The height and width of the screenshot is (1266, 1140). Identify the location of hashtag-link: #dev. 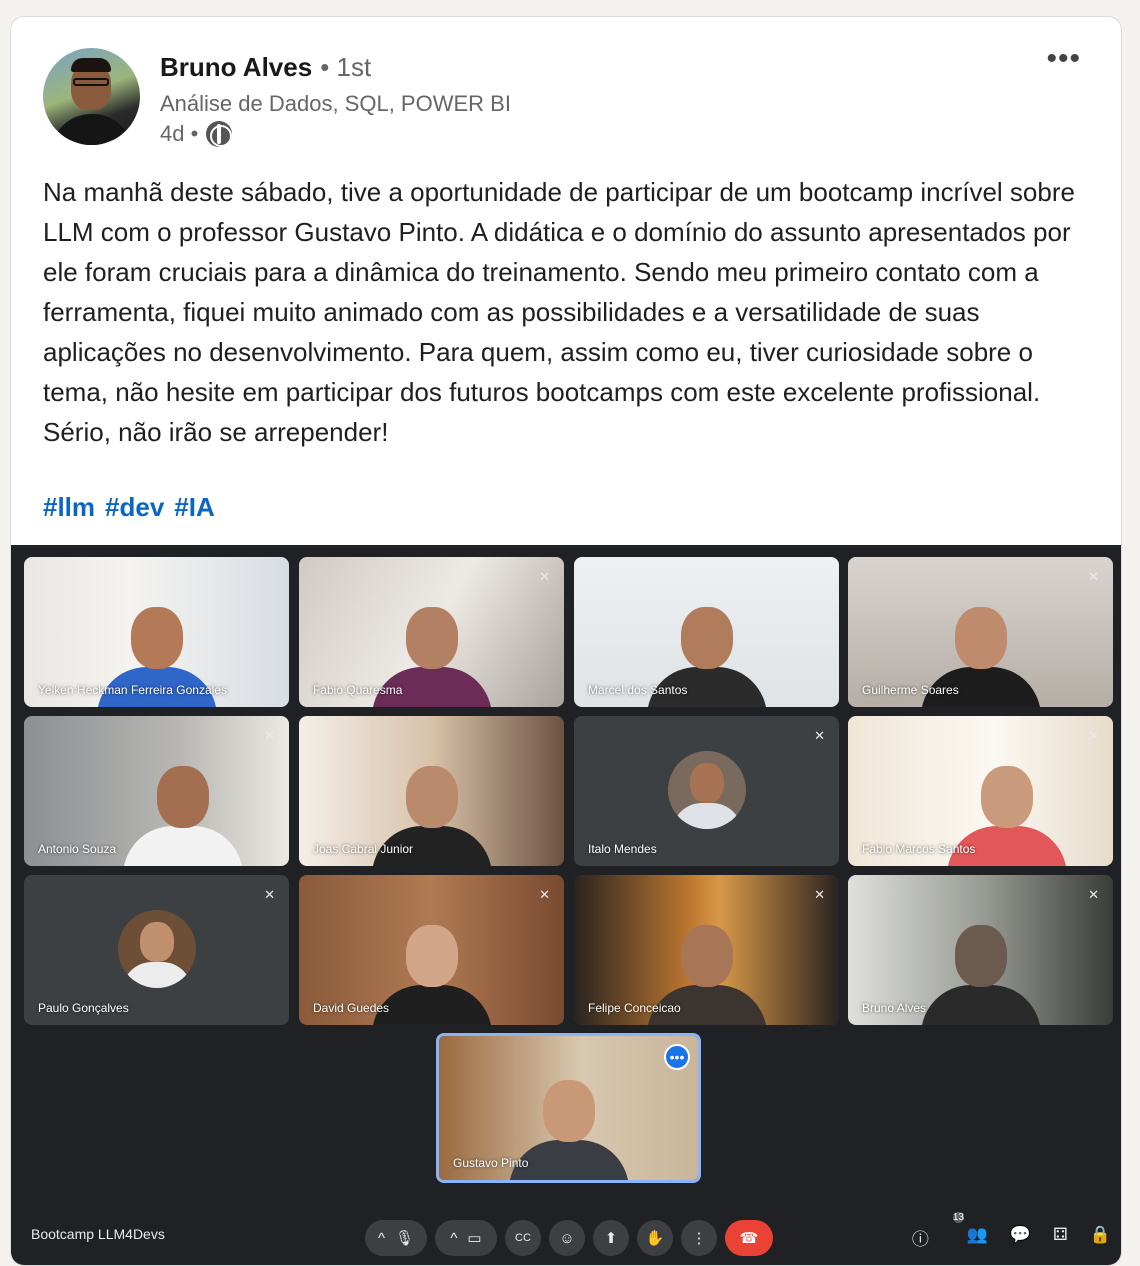
(134, 507).